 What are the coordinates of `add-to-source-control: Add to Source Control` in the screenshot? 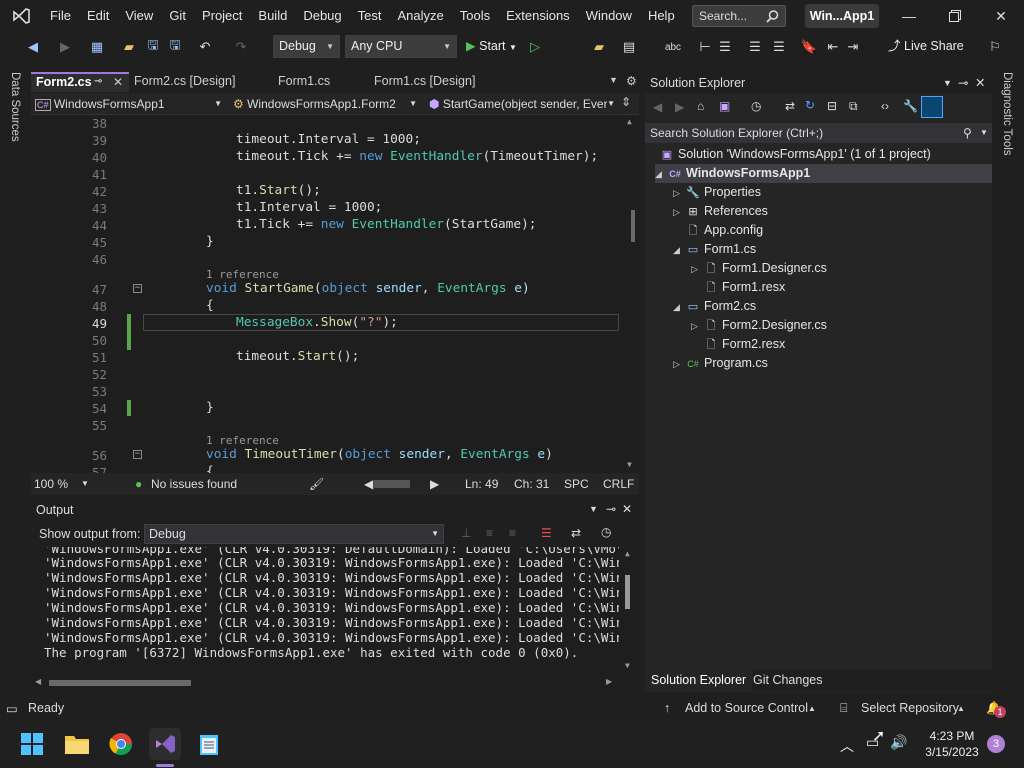 It's located at (746, 708).